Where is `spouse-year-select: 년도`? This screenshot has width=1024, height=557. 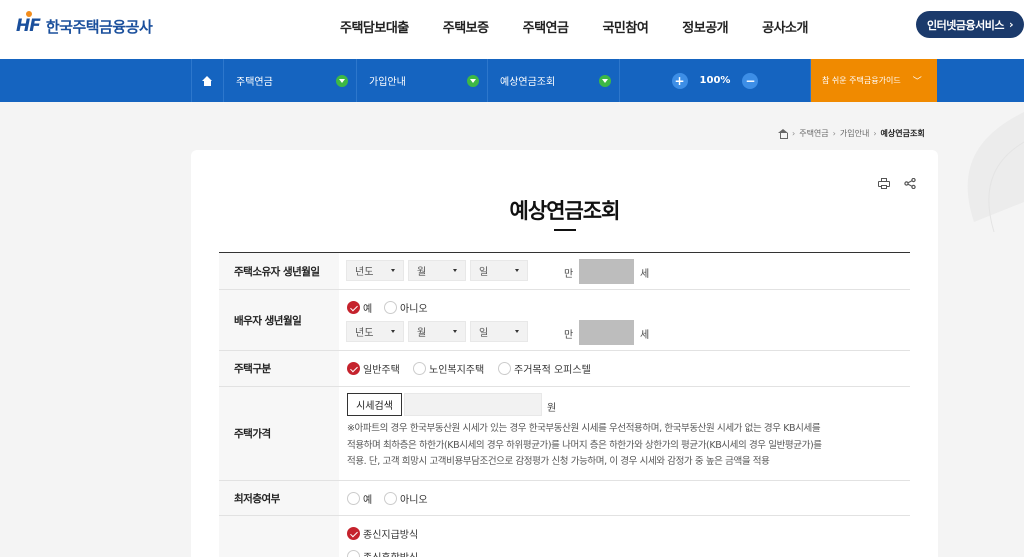
spouse-year-select: 년도 is located at coordinates (375, 331).